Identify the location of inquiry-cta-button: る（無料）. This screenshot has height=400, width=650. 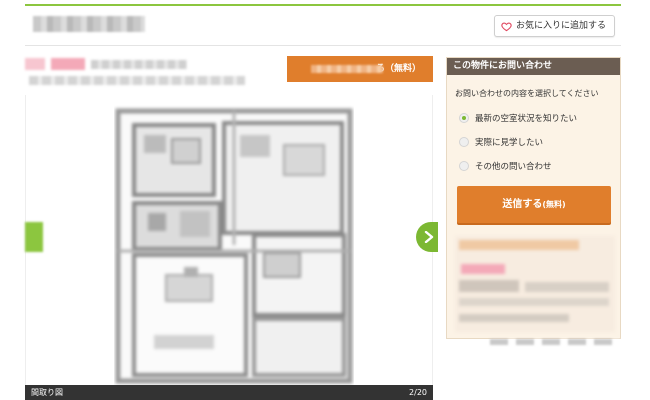
(360, 69).